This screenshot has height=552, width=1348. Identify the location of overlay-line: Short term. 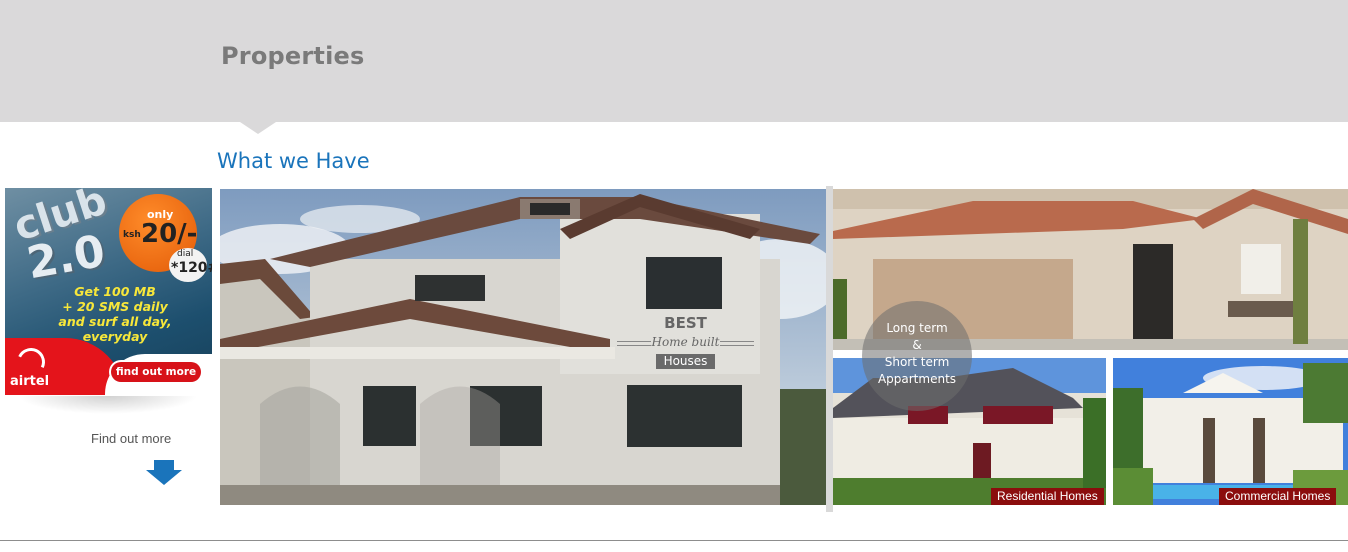
(917, 362).